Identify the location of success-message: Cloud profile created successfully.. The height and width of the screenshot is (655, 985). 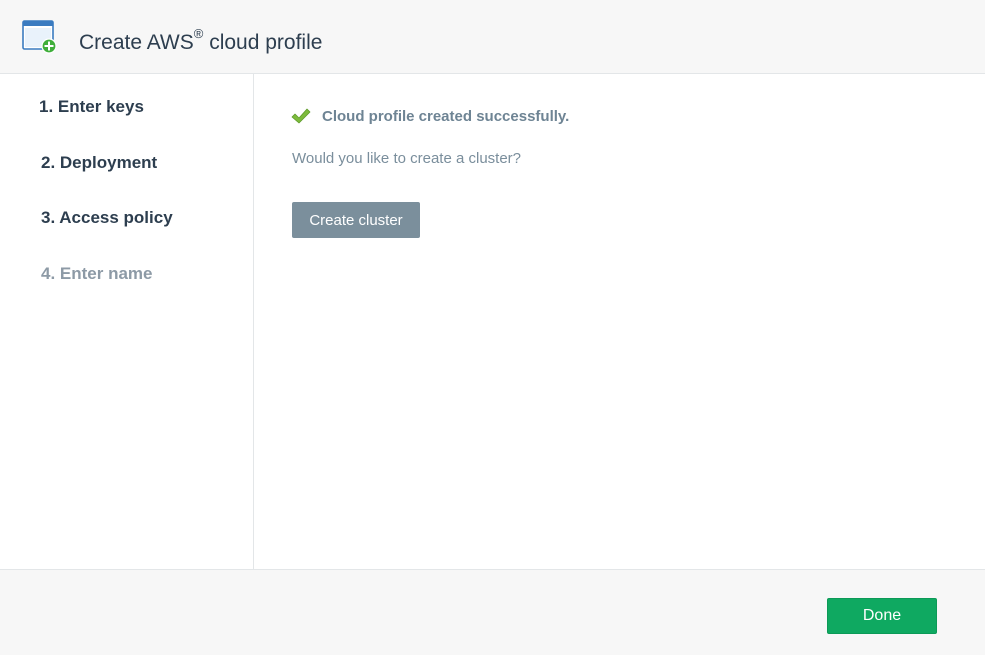
(446, 116).